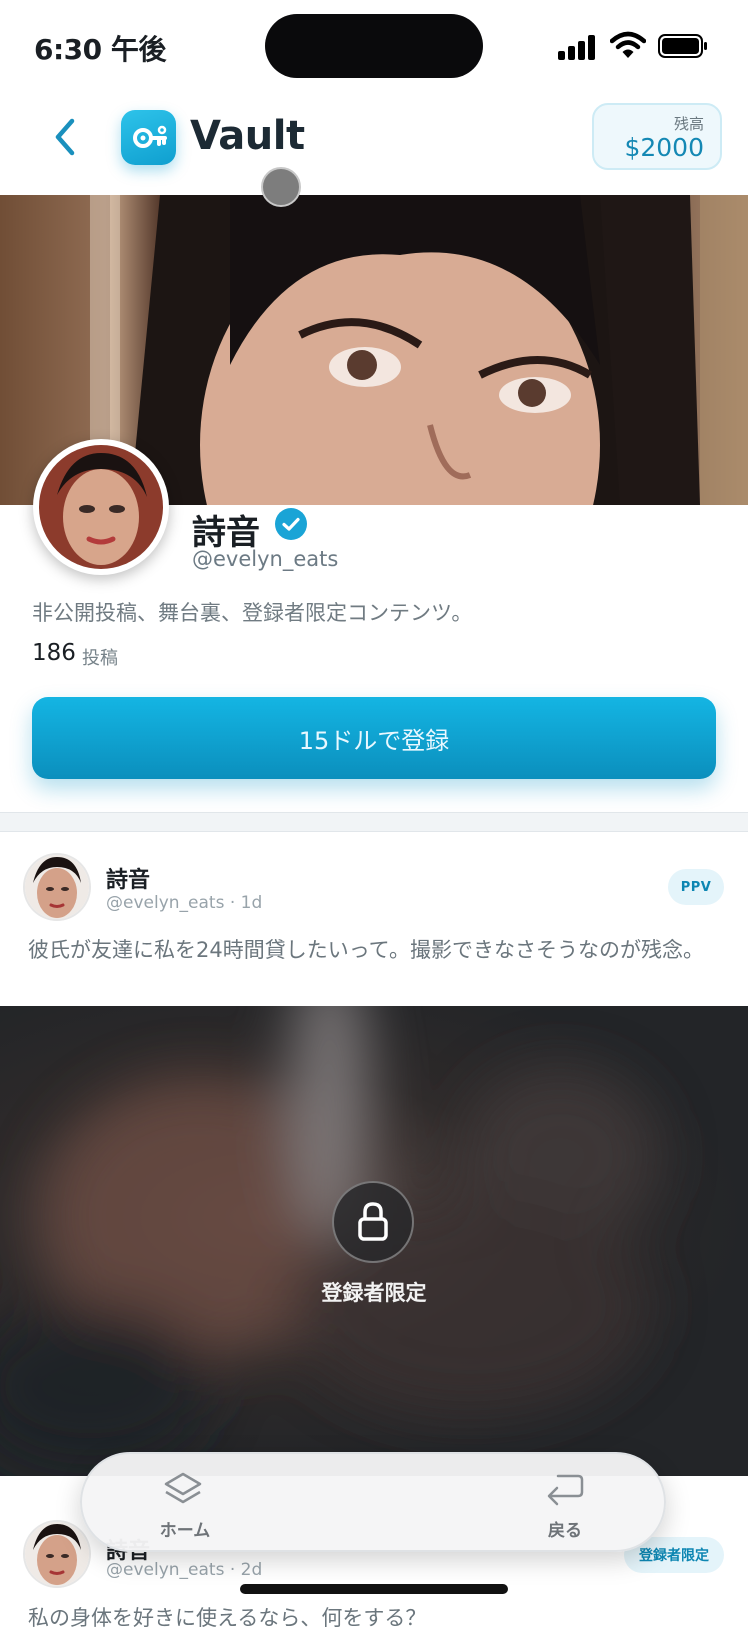  Describe the element at coordinates (66, 137) in the screenshot. I see `back-chevron-icon` at that location.